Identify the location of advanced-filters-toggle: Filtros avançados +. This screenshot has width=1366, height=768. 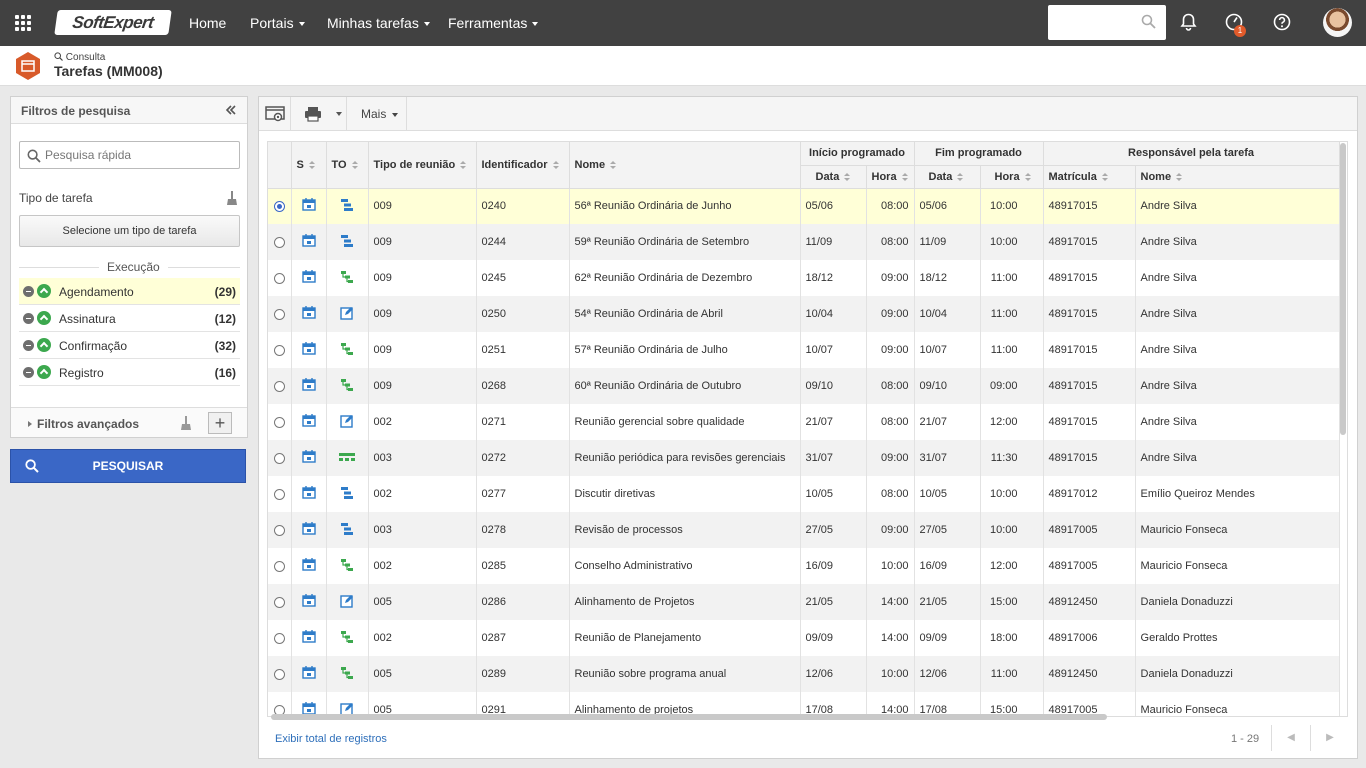
(129, 422).